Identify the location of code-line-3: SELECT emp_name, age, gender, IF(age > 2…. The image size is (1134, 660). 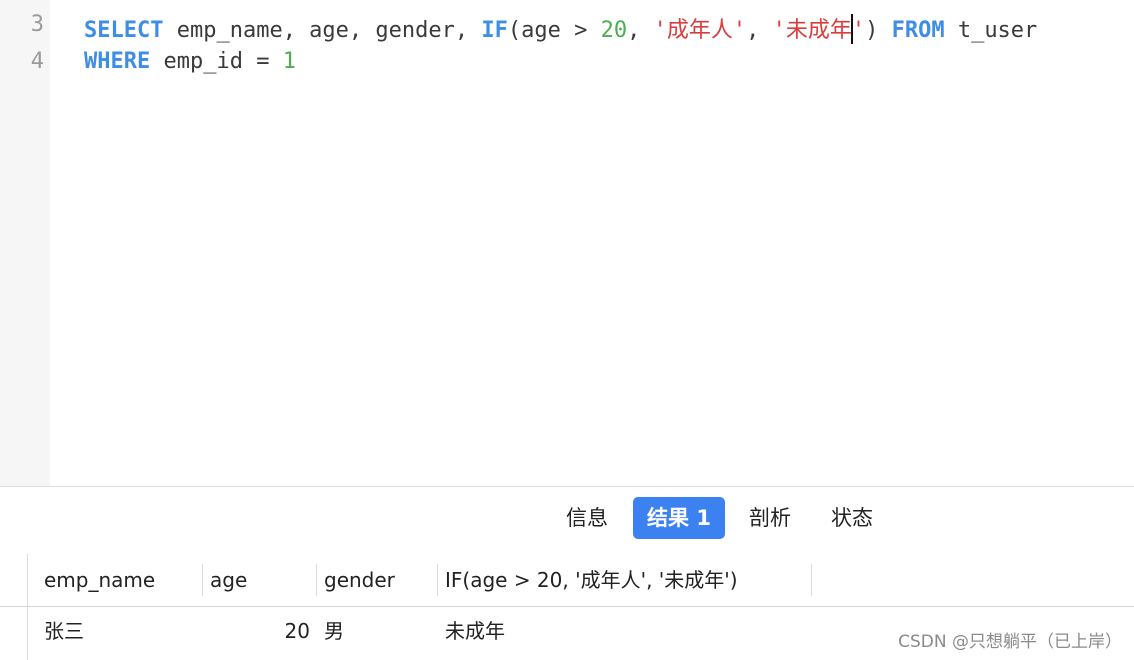
(560, 28).